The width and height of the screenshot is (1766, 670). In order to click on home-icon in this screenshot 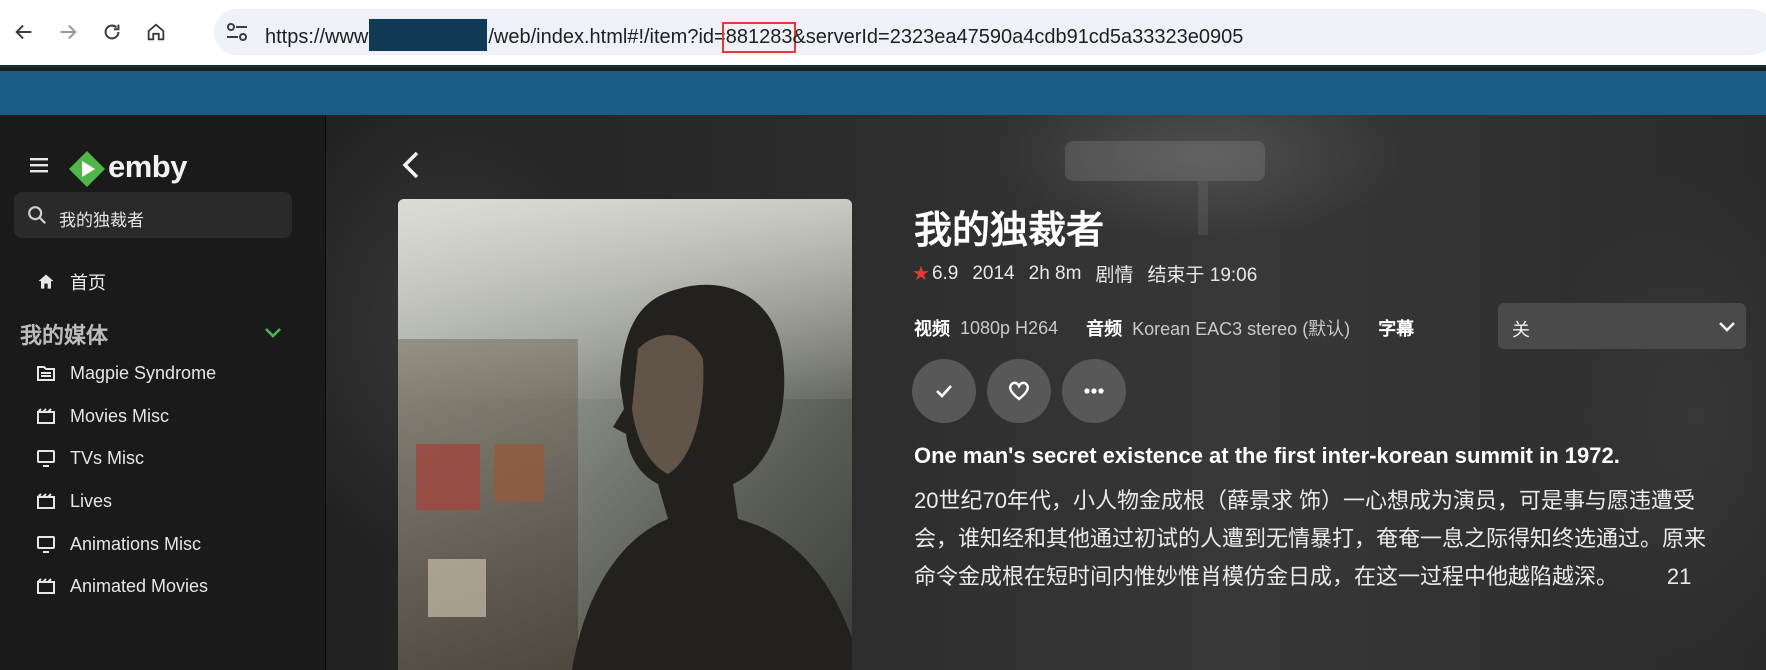, I will do `click(46, 281)`.